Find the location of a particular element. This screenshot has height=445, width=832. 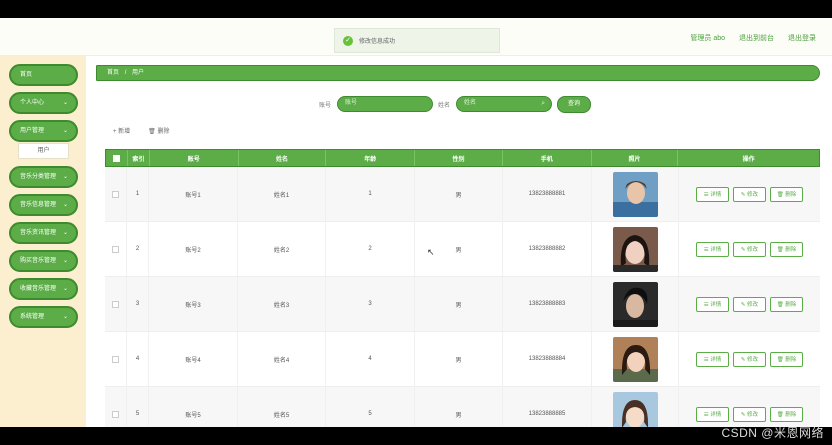

account-placeholder: 账号 is located at coordinates (351, 103).